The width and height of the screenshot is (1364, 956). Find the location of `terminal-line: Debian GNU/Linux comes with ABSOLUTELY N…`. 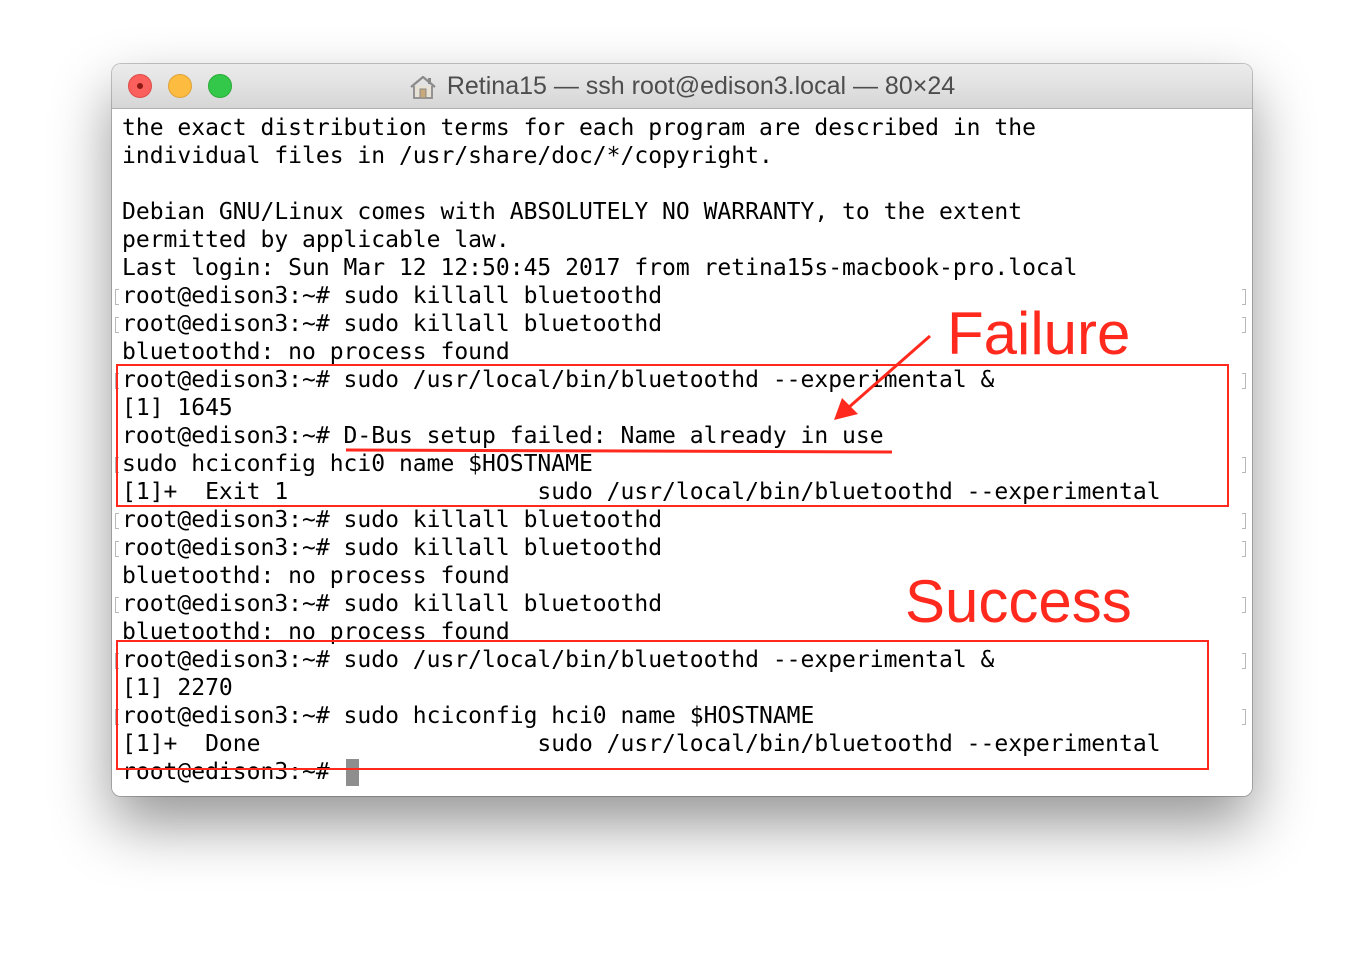

terminal-line: Debian GNU/Linux comes with ABSOLUTELY N… is located at coordinates (572, 212).